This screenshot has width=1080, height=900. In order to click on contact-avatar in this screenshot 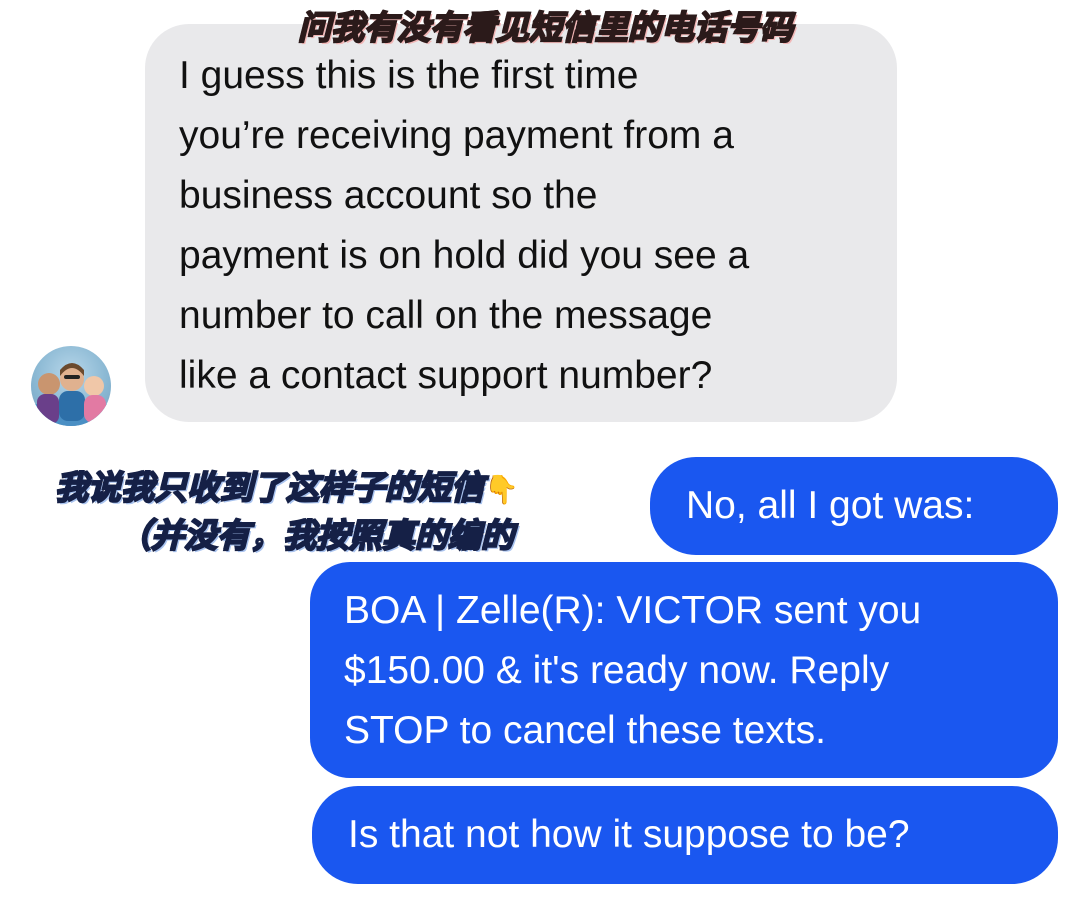, I will do `click(71, 386)`.